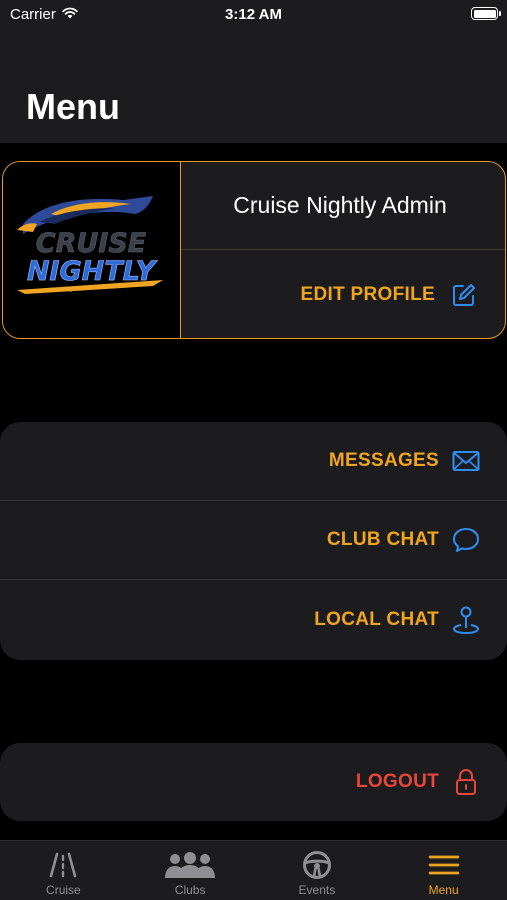 The image size is (507, 900). I want to click on local-chat-button: LOCAL CHAT, so click(253, 619).